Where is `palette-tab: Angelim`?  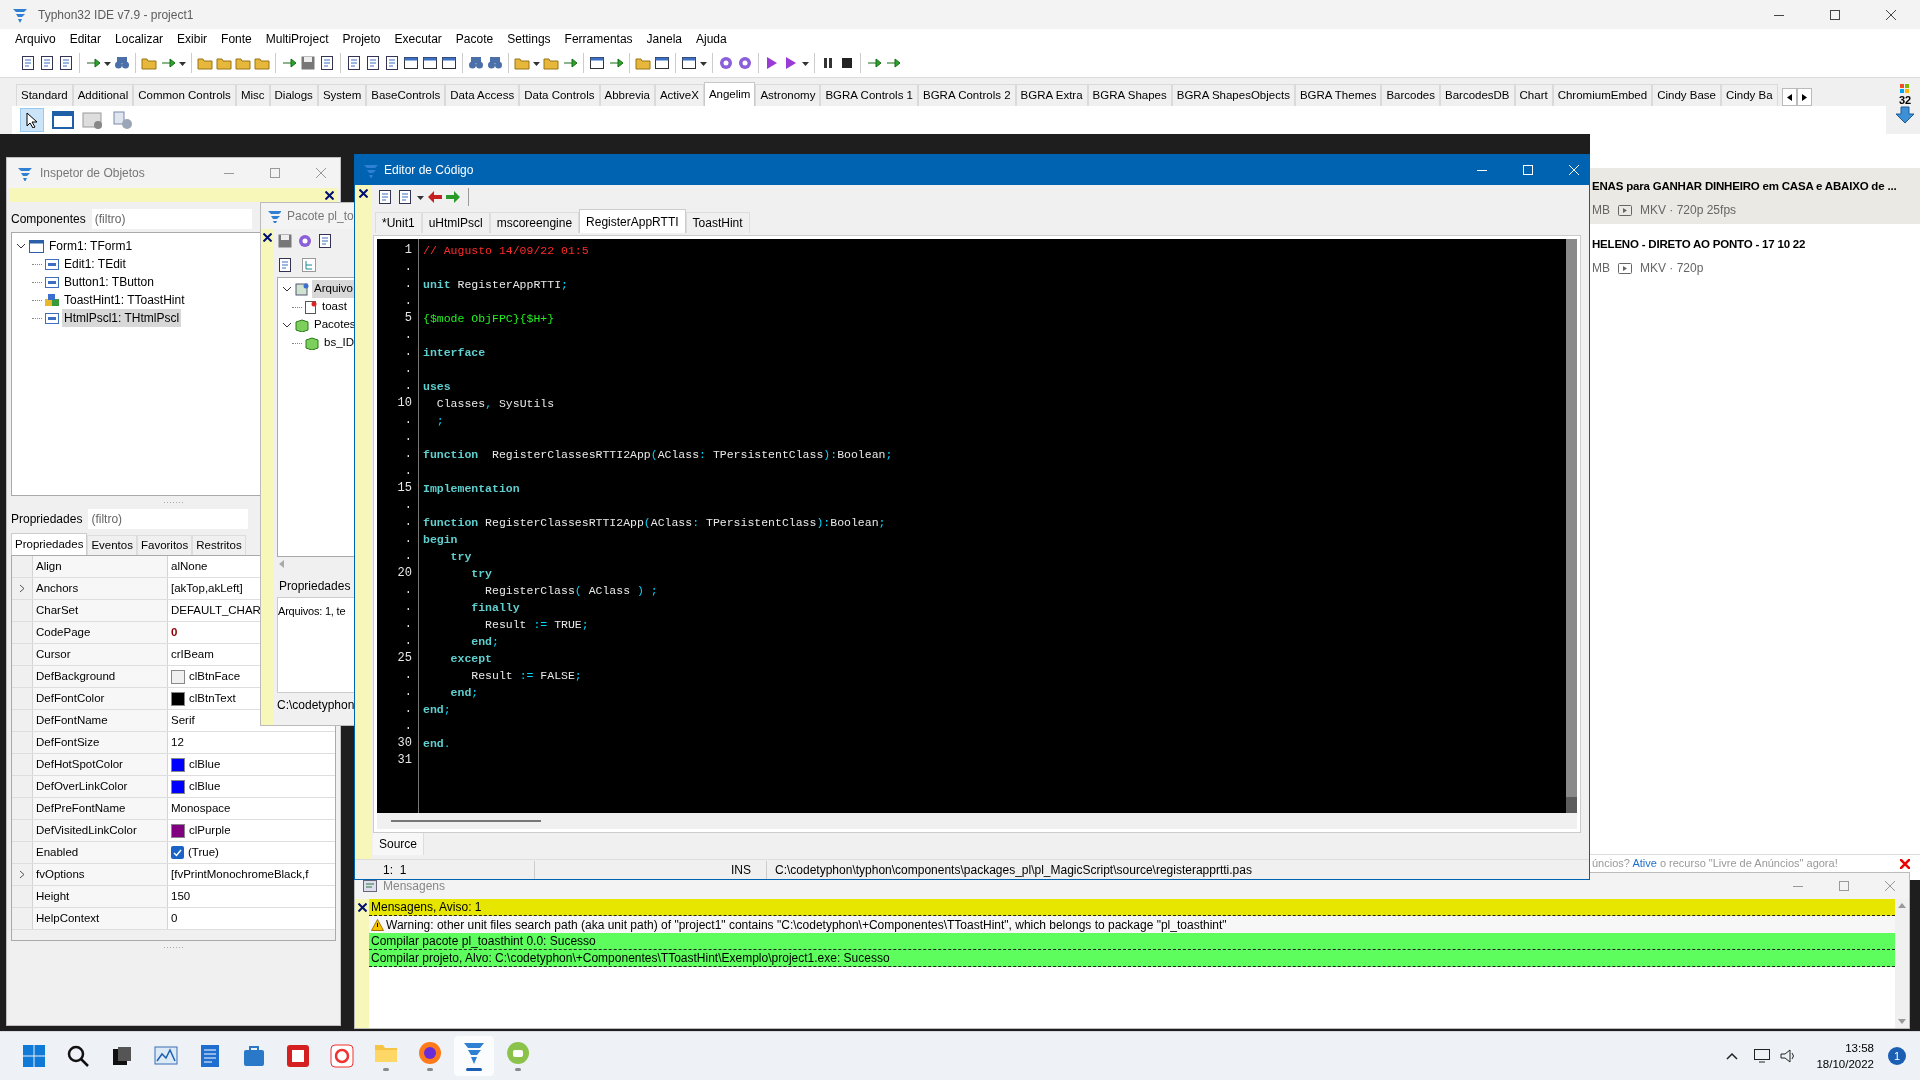
palette-tab: Angelim is located at coordinates (729, 94).